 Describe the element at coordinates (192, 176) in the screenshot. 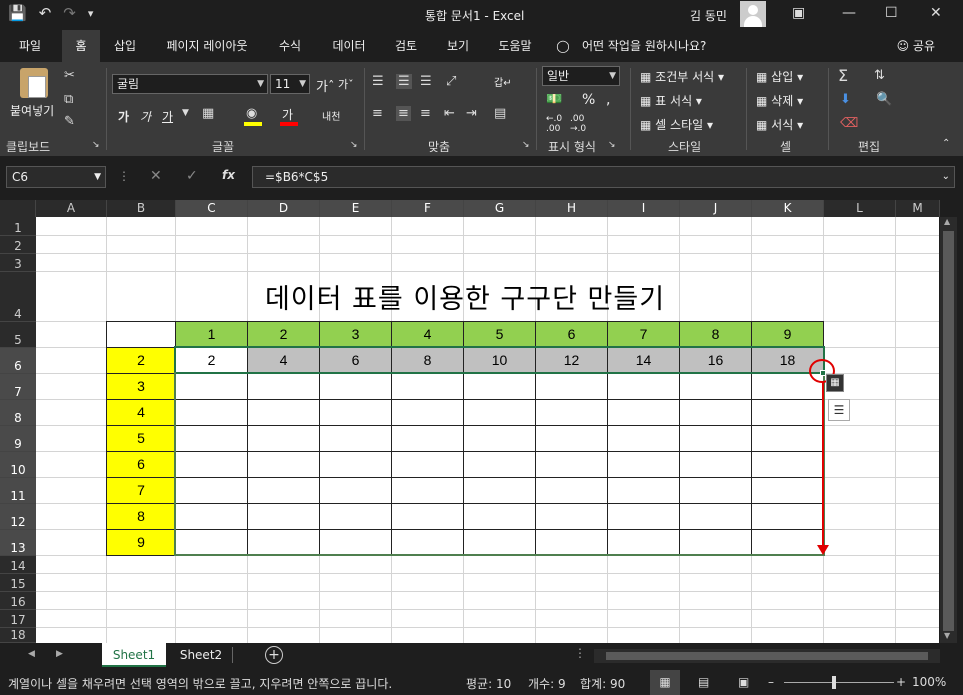

I see `enter-icon: ✓` at that location.